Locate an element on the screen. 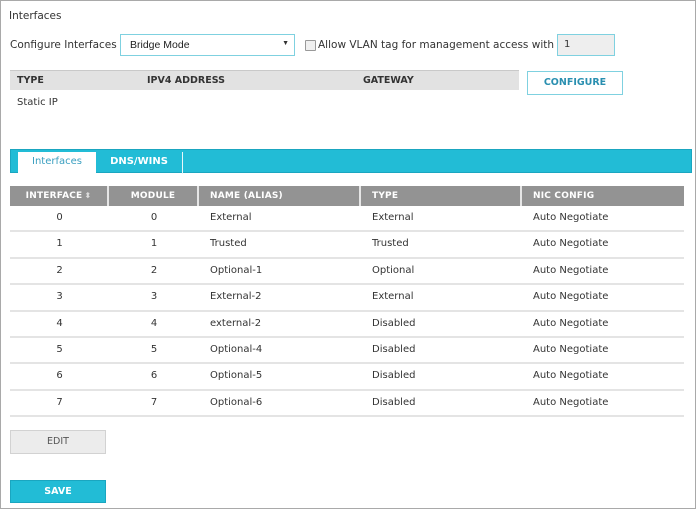 Image resolution: width=696 pixels, height=509 pixels. cell-name: External is located at coordinates (231, 217).